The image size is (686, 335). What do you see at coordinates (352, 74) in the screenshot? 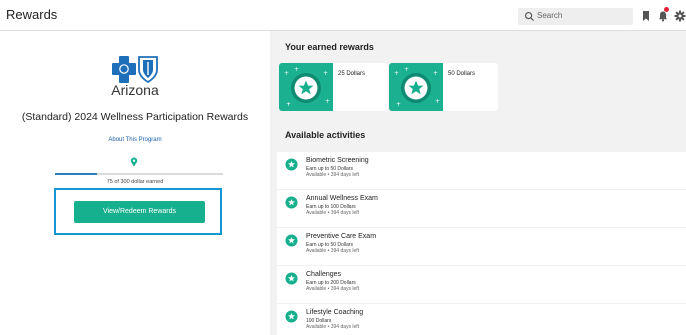
I see `reward-label: 25 Dollars` at bounding box center [352, 74].